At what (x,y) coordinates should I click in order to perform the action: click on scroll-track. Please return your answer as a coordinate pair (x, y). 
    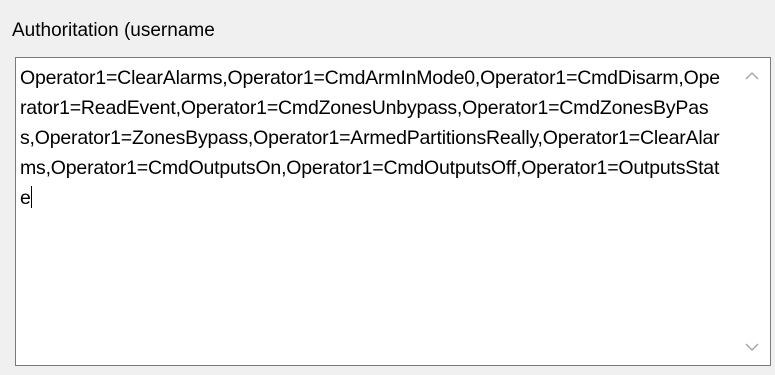
    Looking at the image, I should click on (752, 211).